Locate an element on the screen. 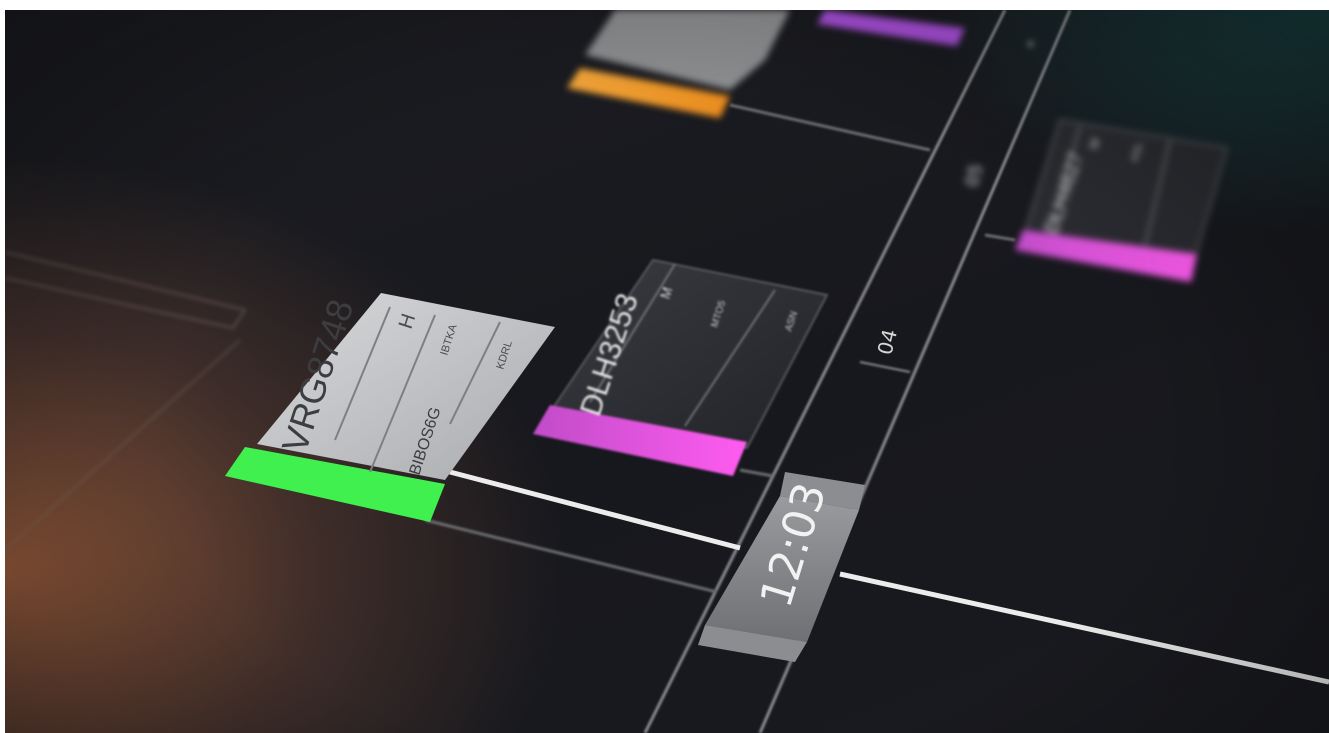  minute-mark-underline is located at coordinates (885, 367).